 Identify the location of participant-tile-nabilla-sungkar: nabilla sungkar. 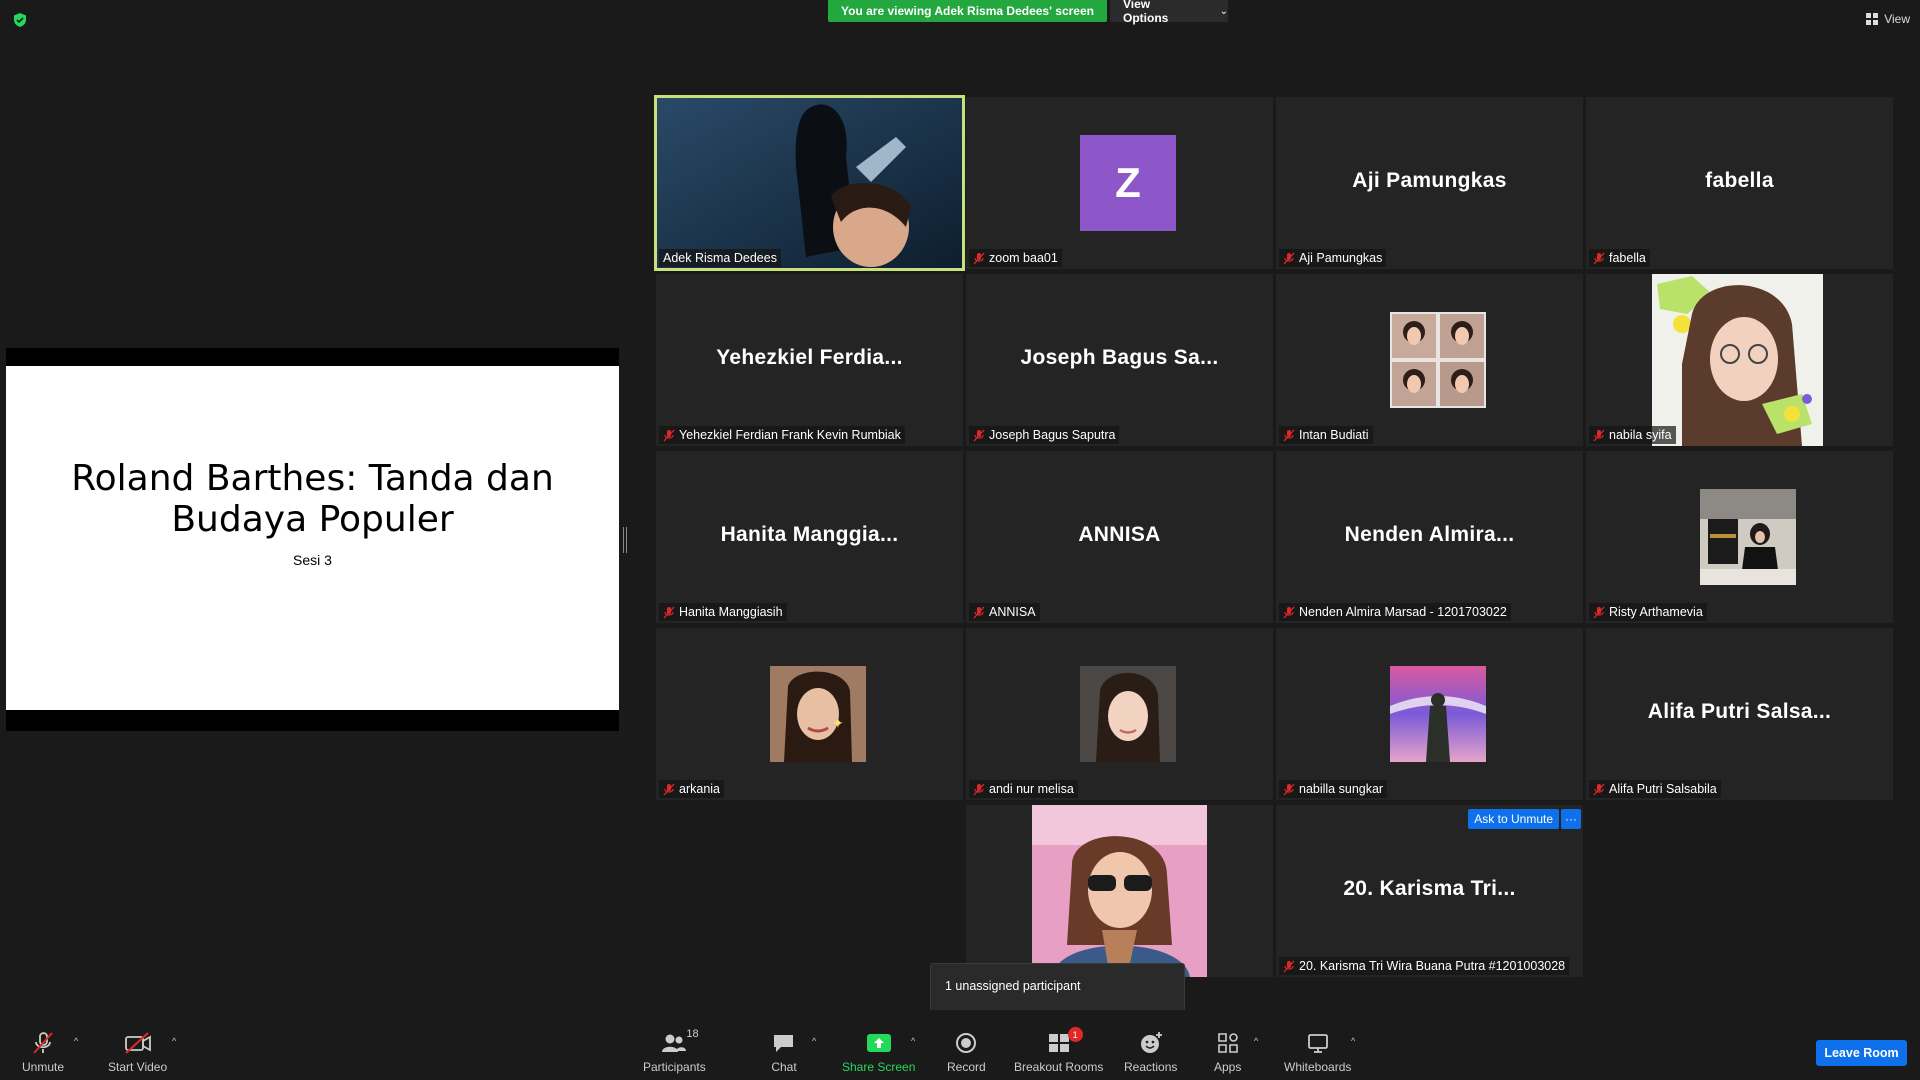
(1429, 714).